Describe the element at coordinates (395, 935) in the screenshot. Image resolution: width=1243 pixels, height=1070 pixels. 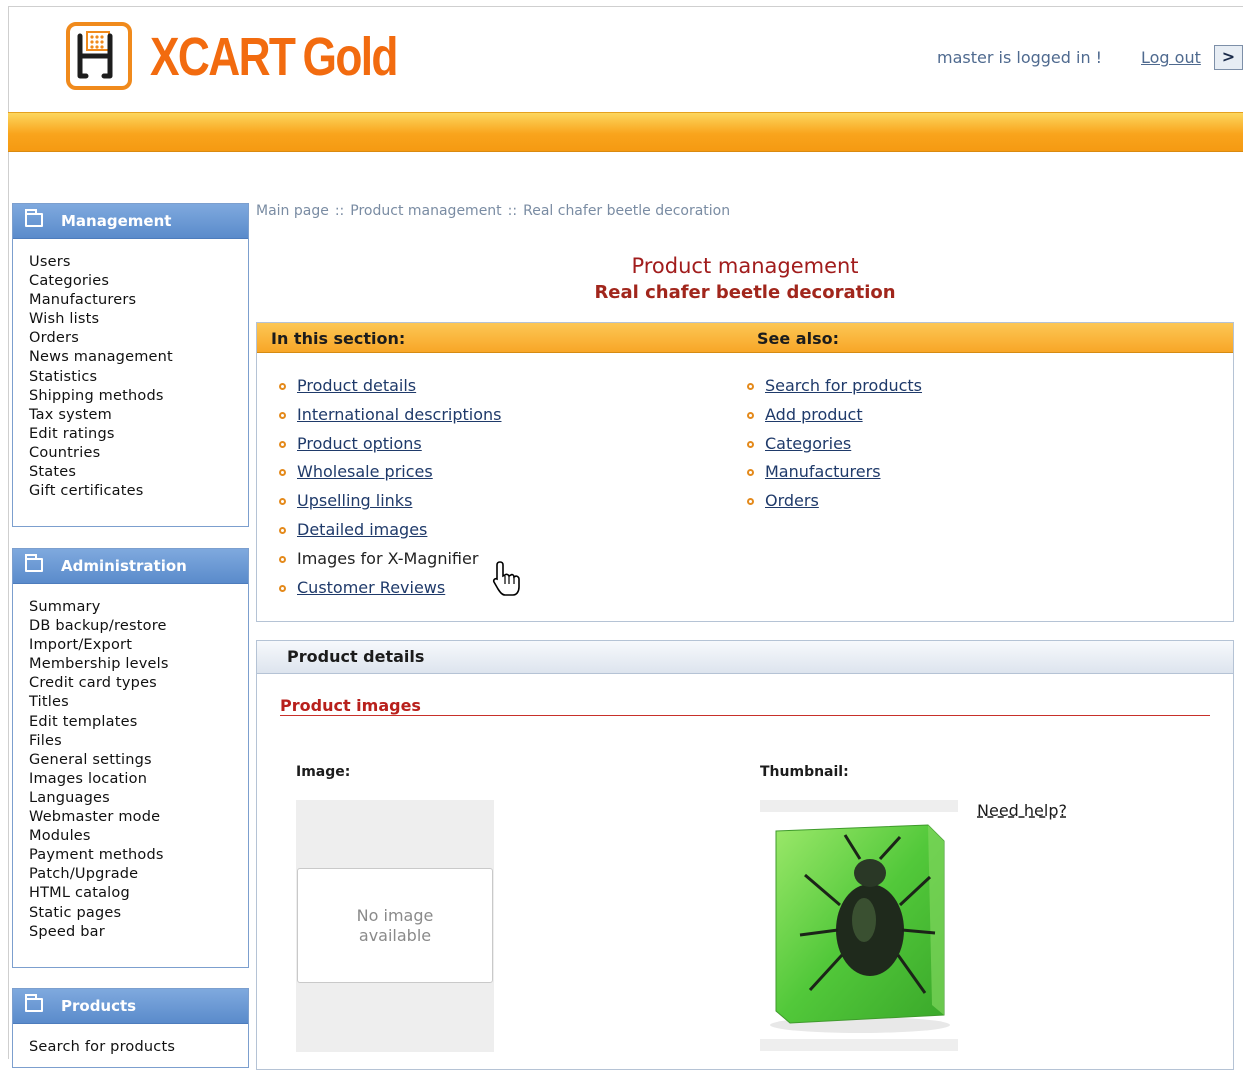
I see `no-image-line2: available` at that location.